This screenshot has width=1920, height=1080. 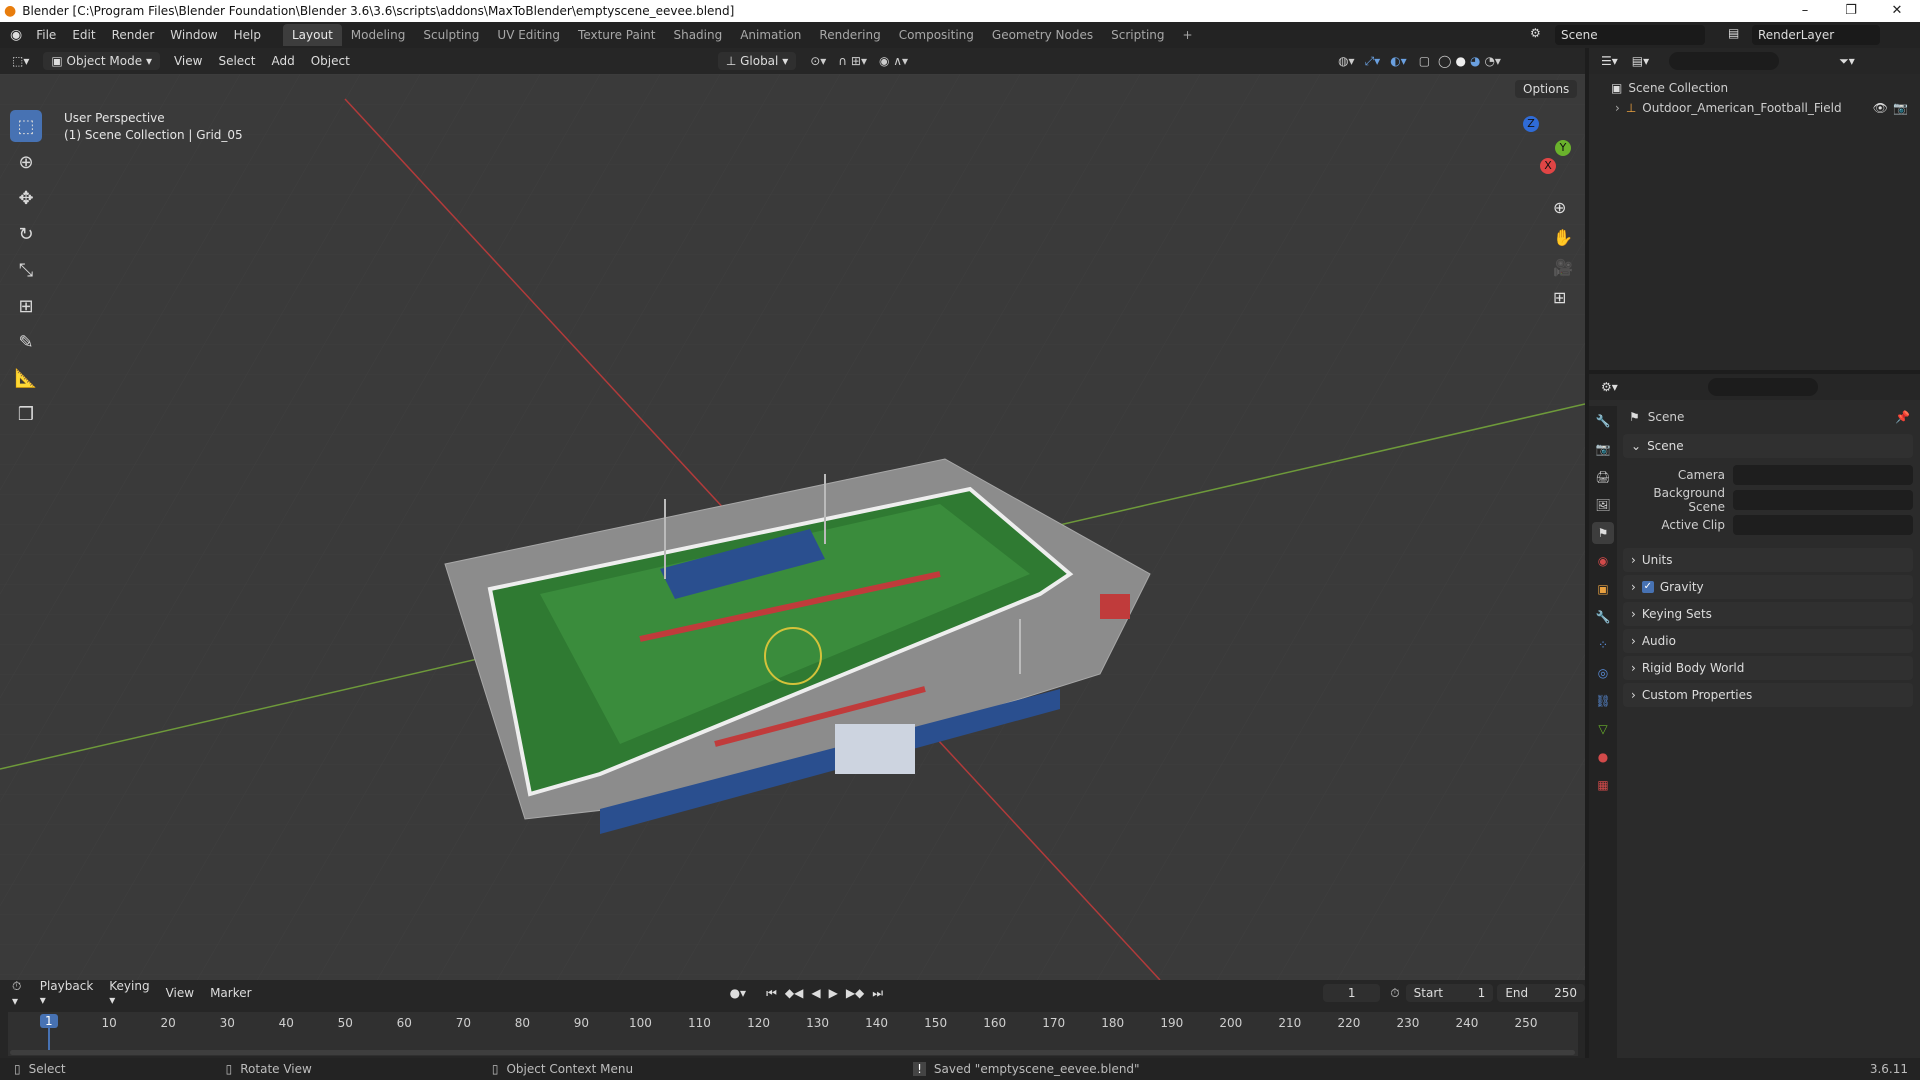 I want to click on jump-end-icon: ⏭, so click(x=877, y=993).